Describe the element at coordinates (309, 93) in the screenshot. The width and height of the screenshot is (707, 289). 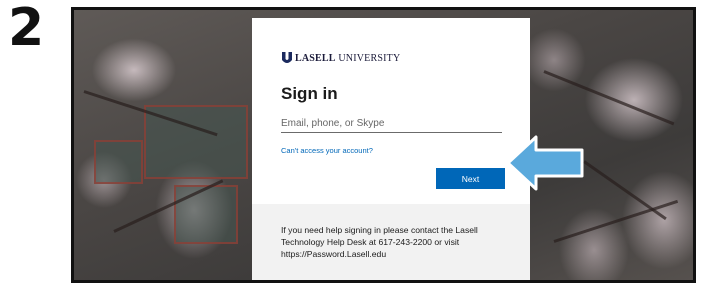
I see `page-title: Sign in` at that location.